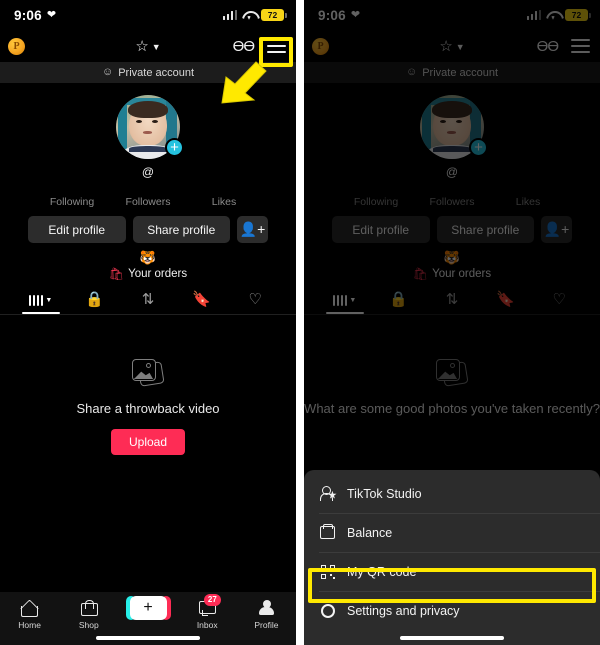  What do you see at coordinates (452, 532) in the screenshot?
I see `menu-item-balance: Balance` at bounding box center [452, 532].